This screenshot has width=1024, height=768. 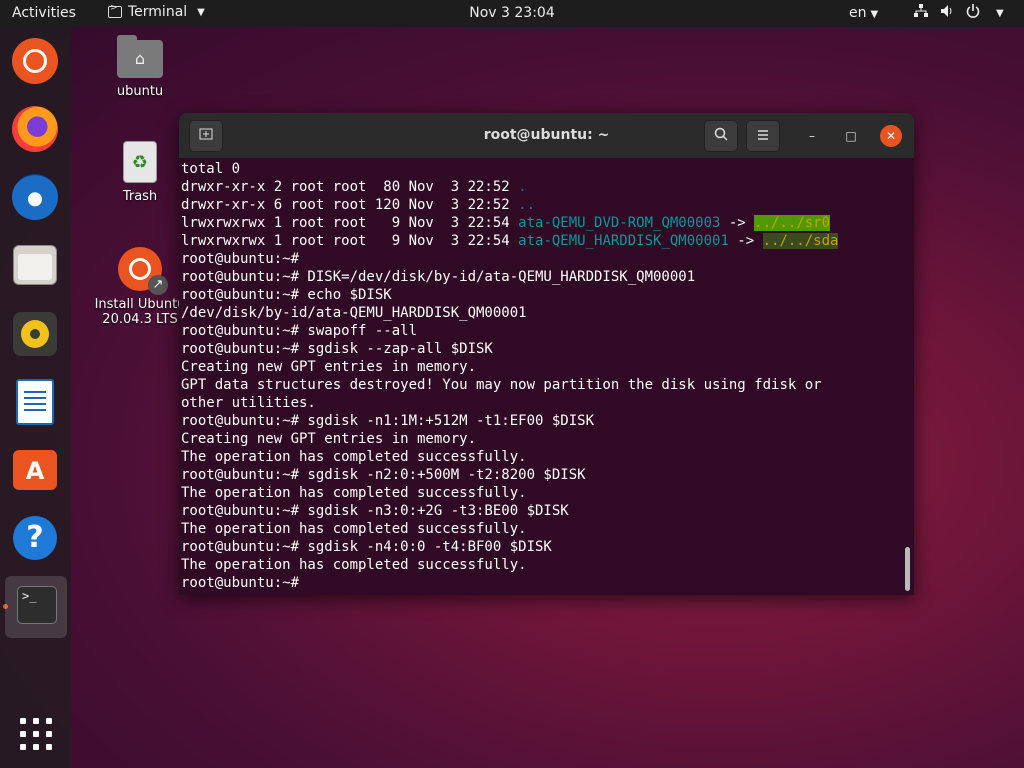 I want to click on hamburger-icon, so click(x=763, y=135).